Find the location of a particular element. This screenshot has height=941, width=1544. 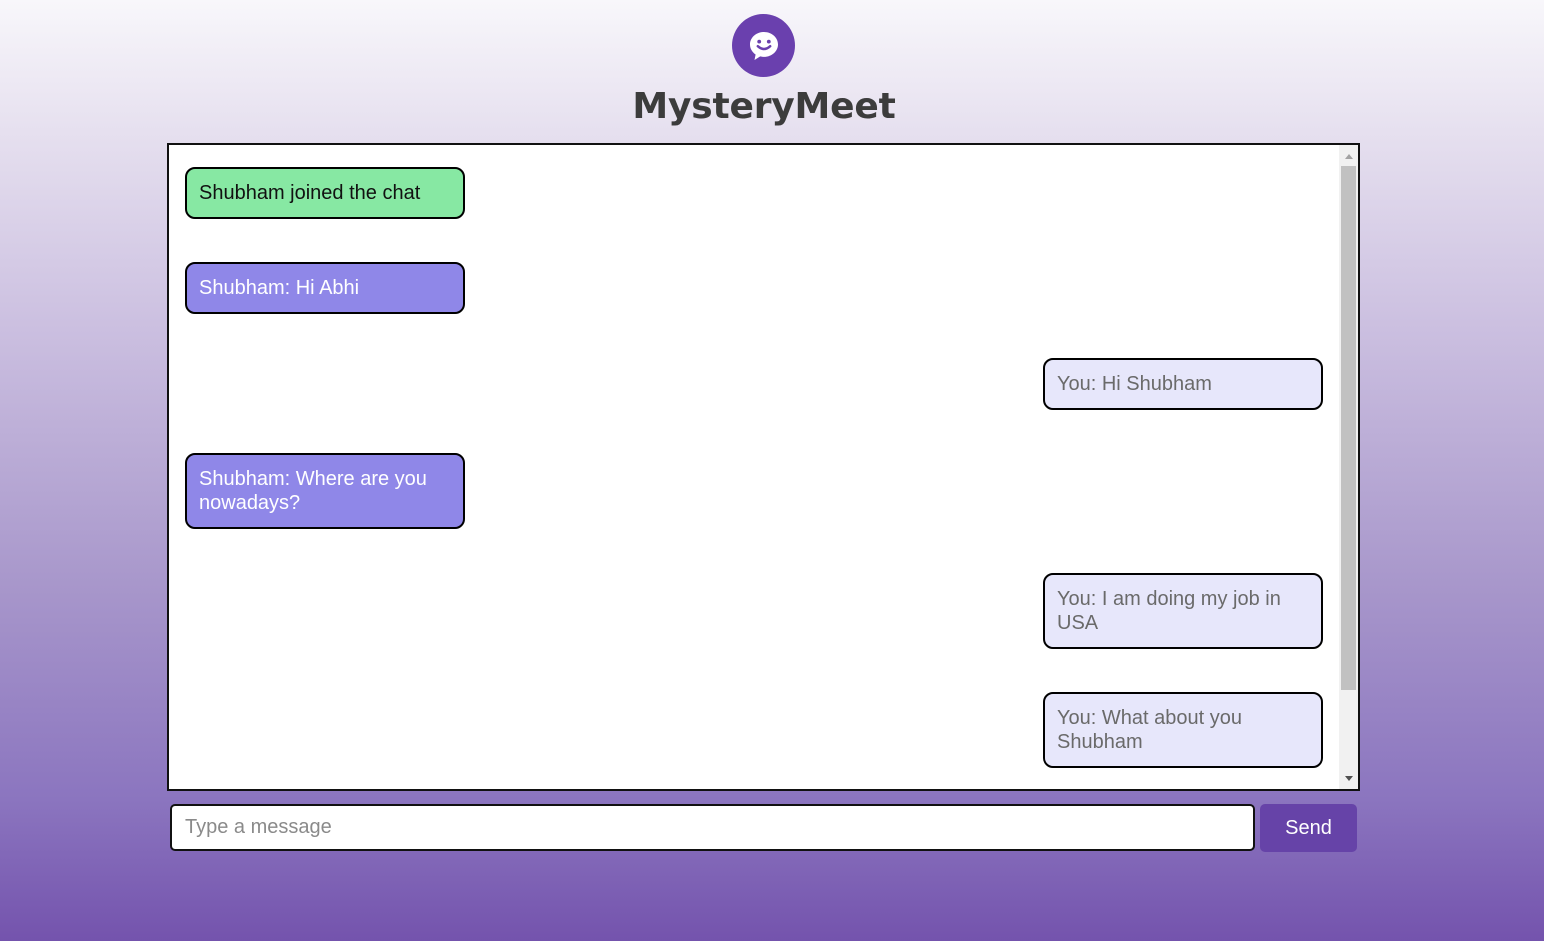

app-title: MysteryMeet is located at coordinates (764, 106).